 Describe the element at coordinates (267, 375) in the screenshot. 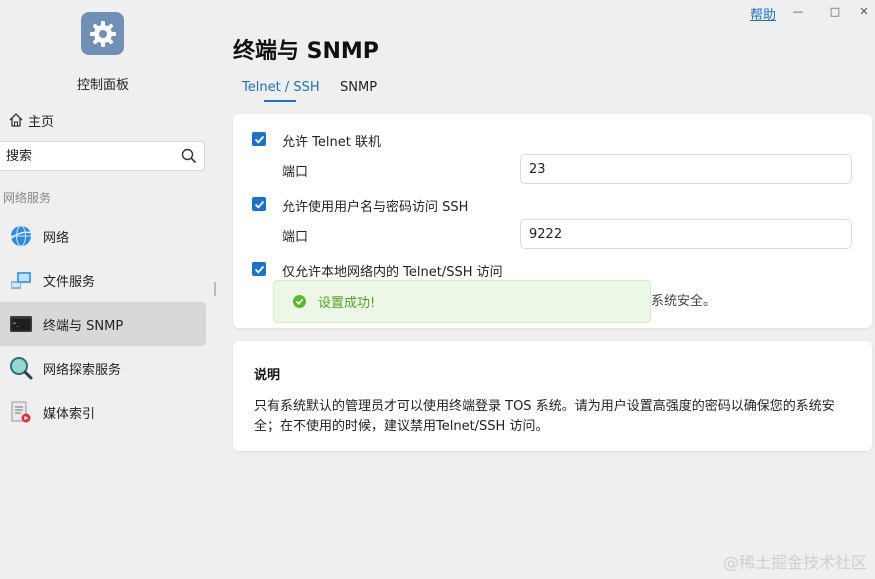

I see `description-title: 说明` at that location.